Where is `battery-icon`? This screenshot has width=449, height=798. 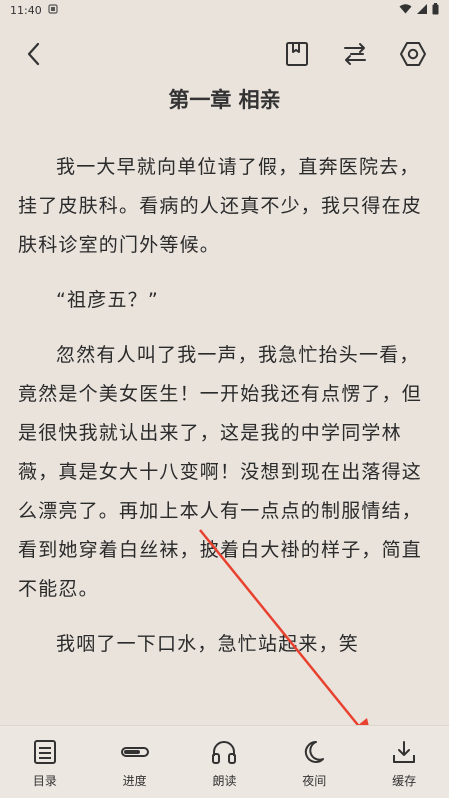 battery-icon is located at coordinates (435, 10).